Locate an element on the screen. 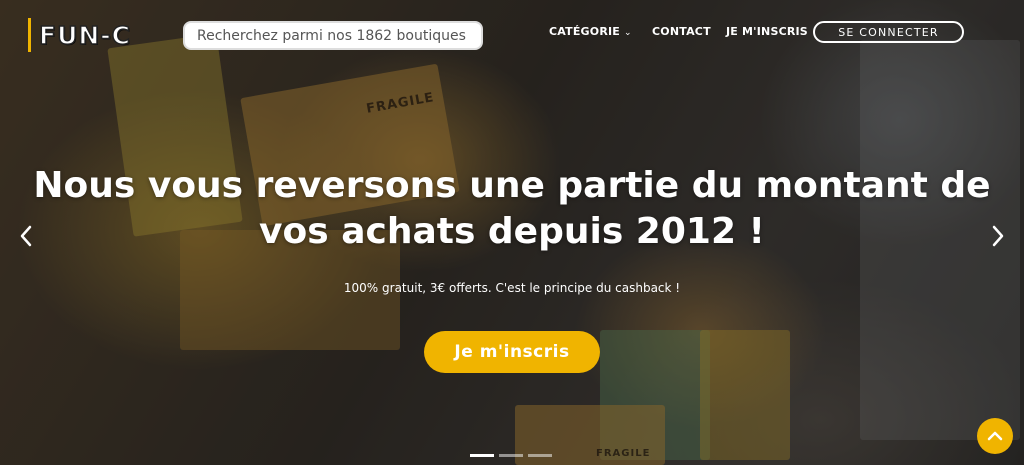  chevron-down-icon: ⌄ is located at coordinates (628, 33).